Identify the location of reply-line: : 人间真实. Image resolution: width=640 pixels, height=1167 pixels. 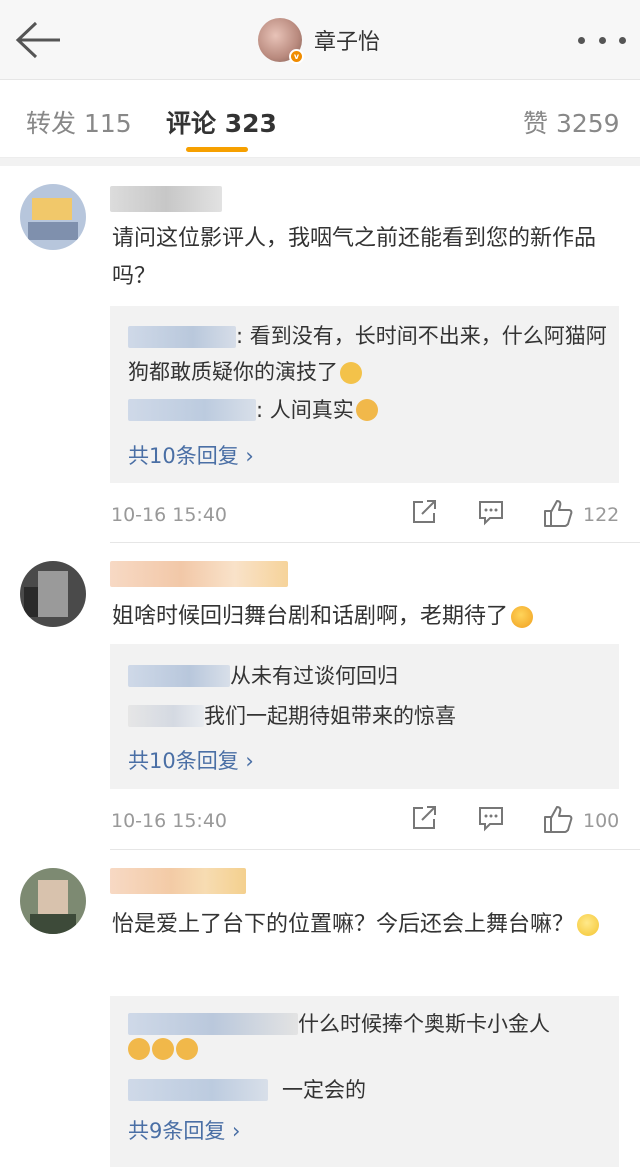
(368, 410).